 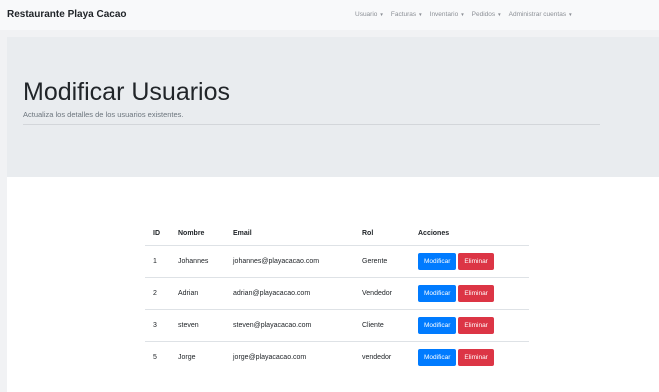 I want to click on brand-link: Restaurante Playa Cacao, so click(x=67, y=14).